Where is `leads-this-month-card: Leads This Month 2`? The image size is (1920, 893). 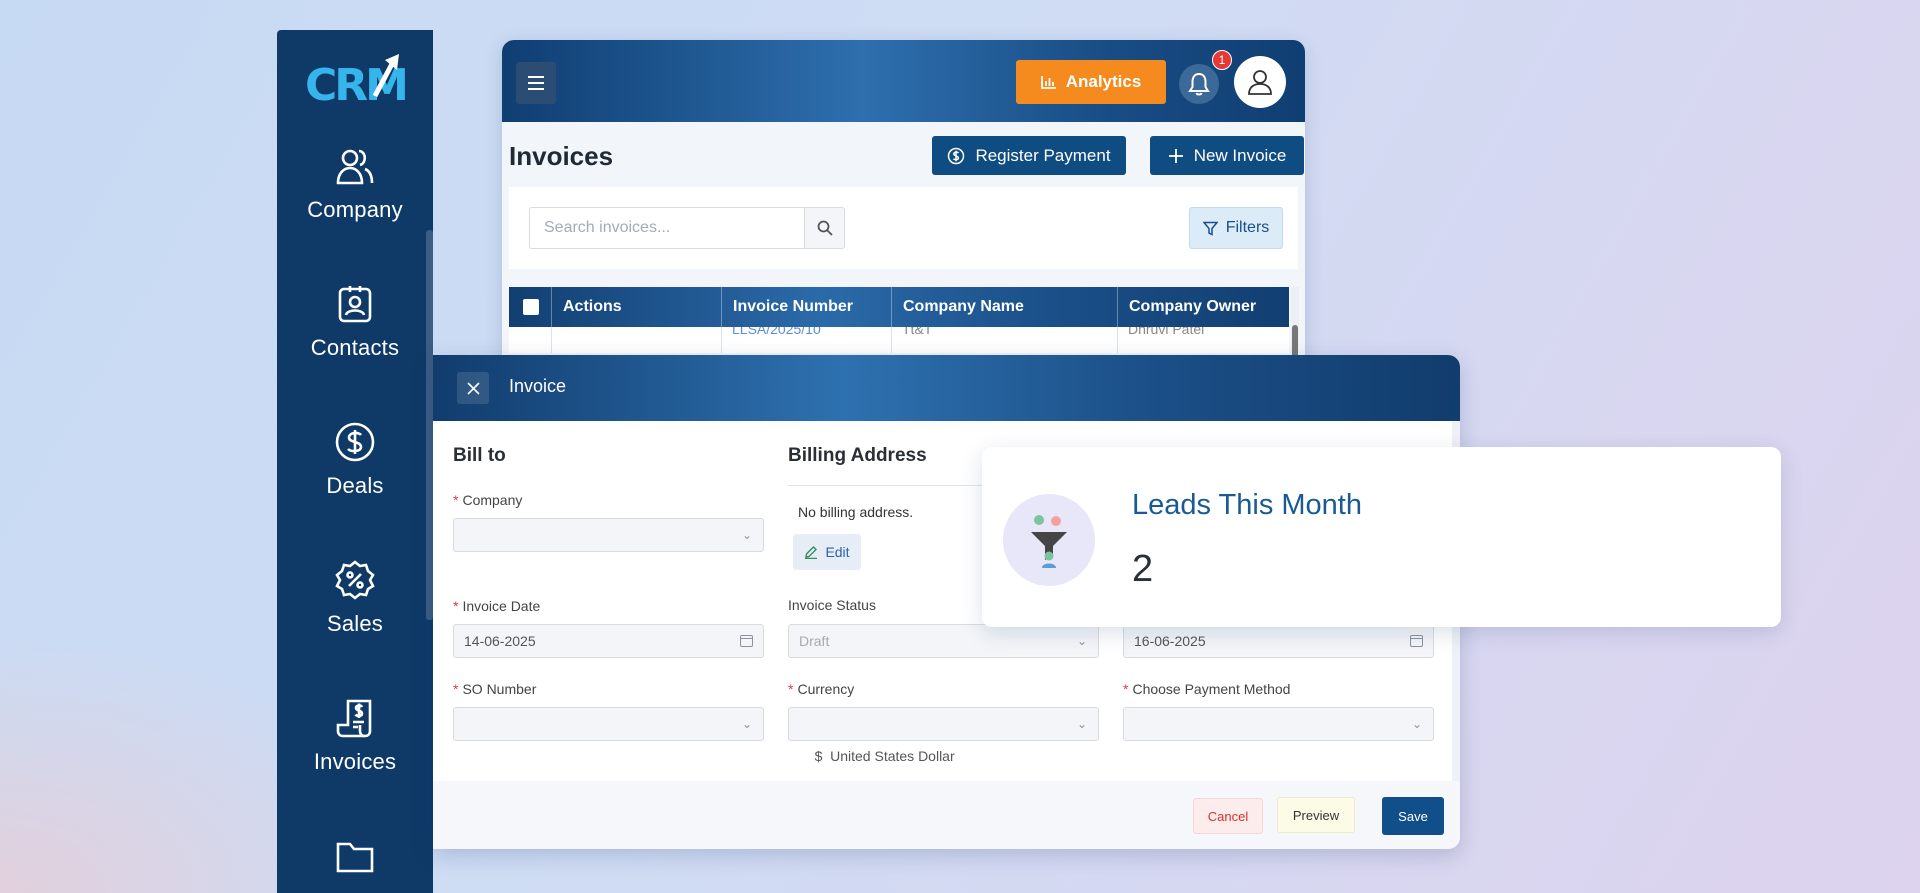 leads-this-month-card: Leads This Month 2 is located at coordinates (1381, 537).